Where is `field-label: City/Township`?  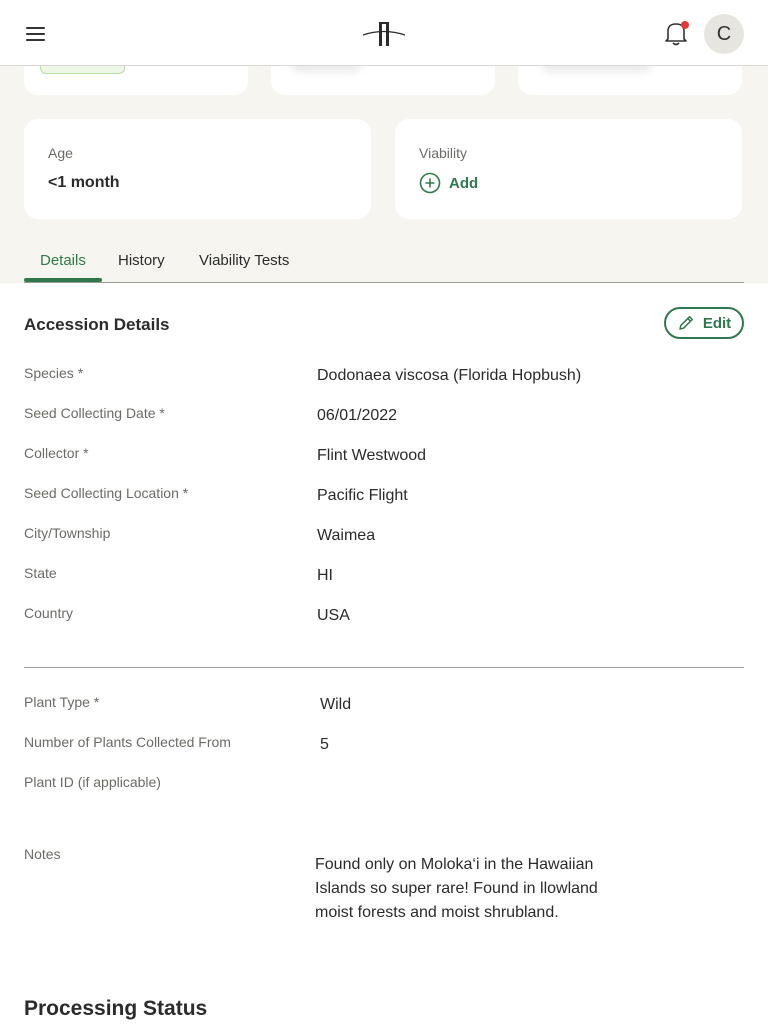
field-label: City/Township is located at coordinates (67, 533).